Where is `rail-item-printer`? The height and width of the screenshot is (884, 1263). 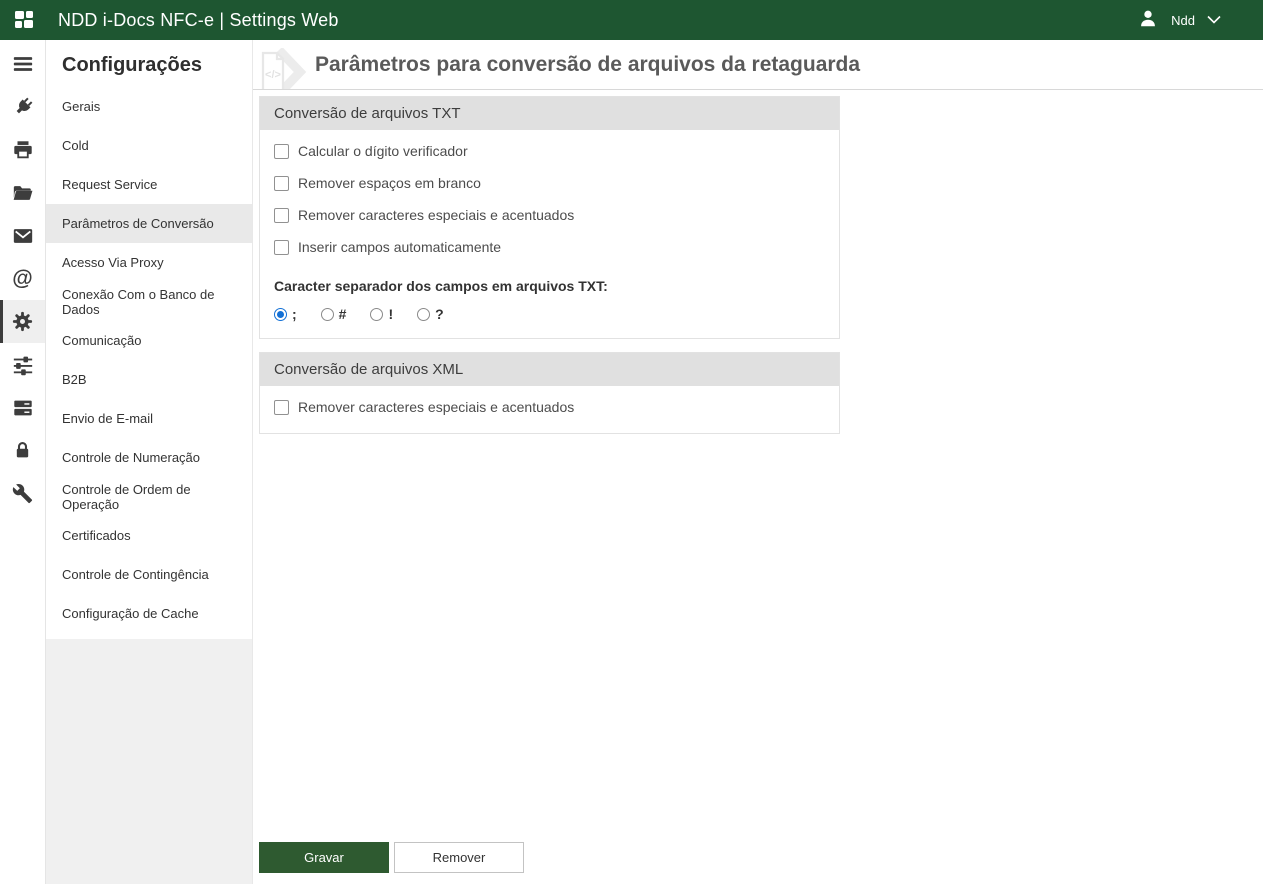
rail-item-printer is located at coordinates (22, 149).